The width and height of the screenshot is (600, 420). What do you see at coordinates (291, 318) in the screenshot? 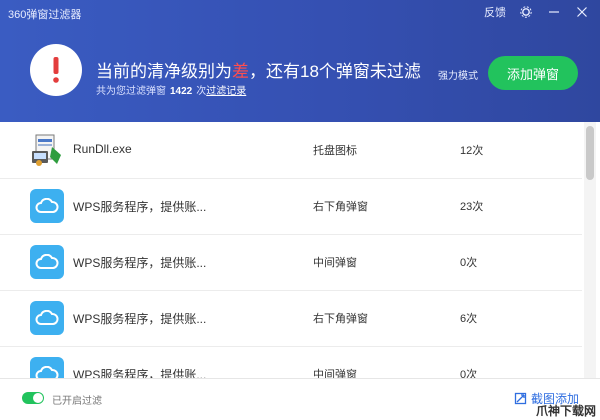
I see `list-item: WPS服务程序，提供账... 右下角弹窗 6次` at bounding box center [291, 318].